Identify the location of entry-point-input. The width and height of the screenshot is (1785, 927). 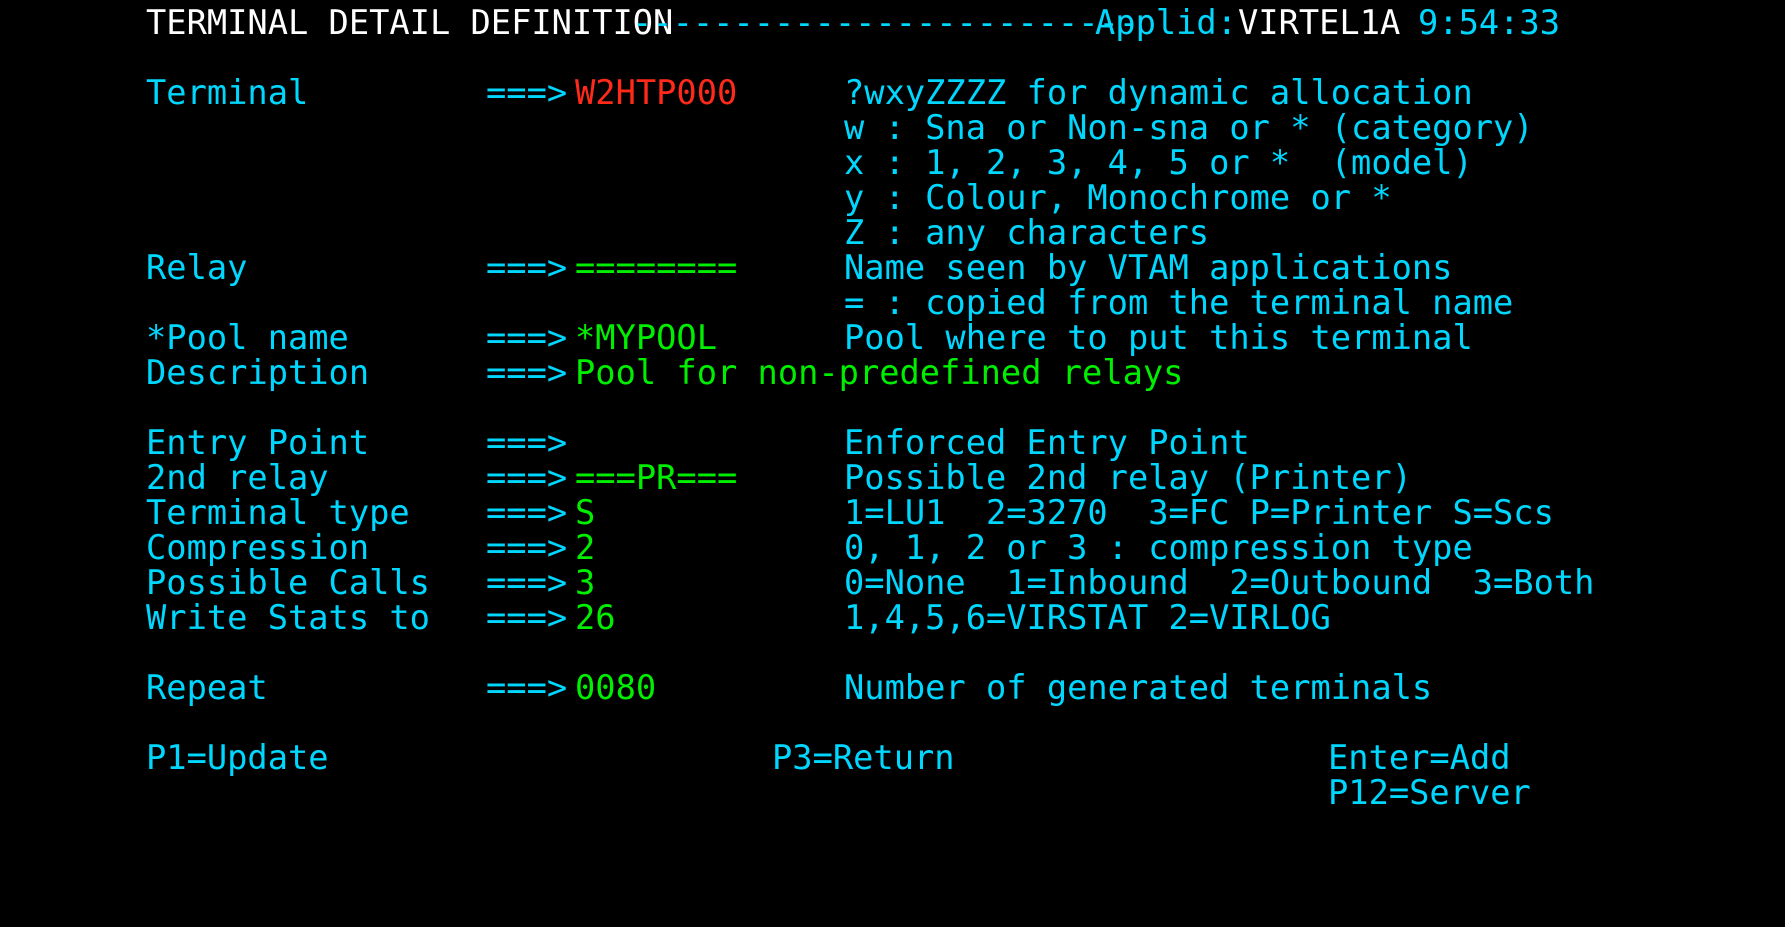
(665, 441).